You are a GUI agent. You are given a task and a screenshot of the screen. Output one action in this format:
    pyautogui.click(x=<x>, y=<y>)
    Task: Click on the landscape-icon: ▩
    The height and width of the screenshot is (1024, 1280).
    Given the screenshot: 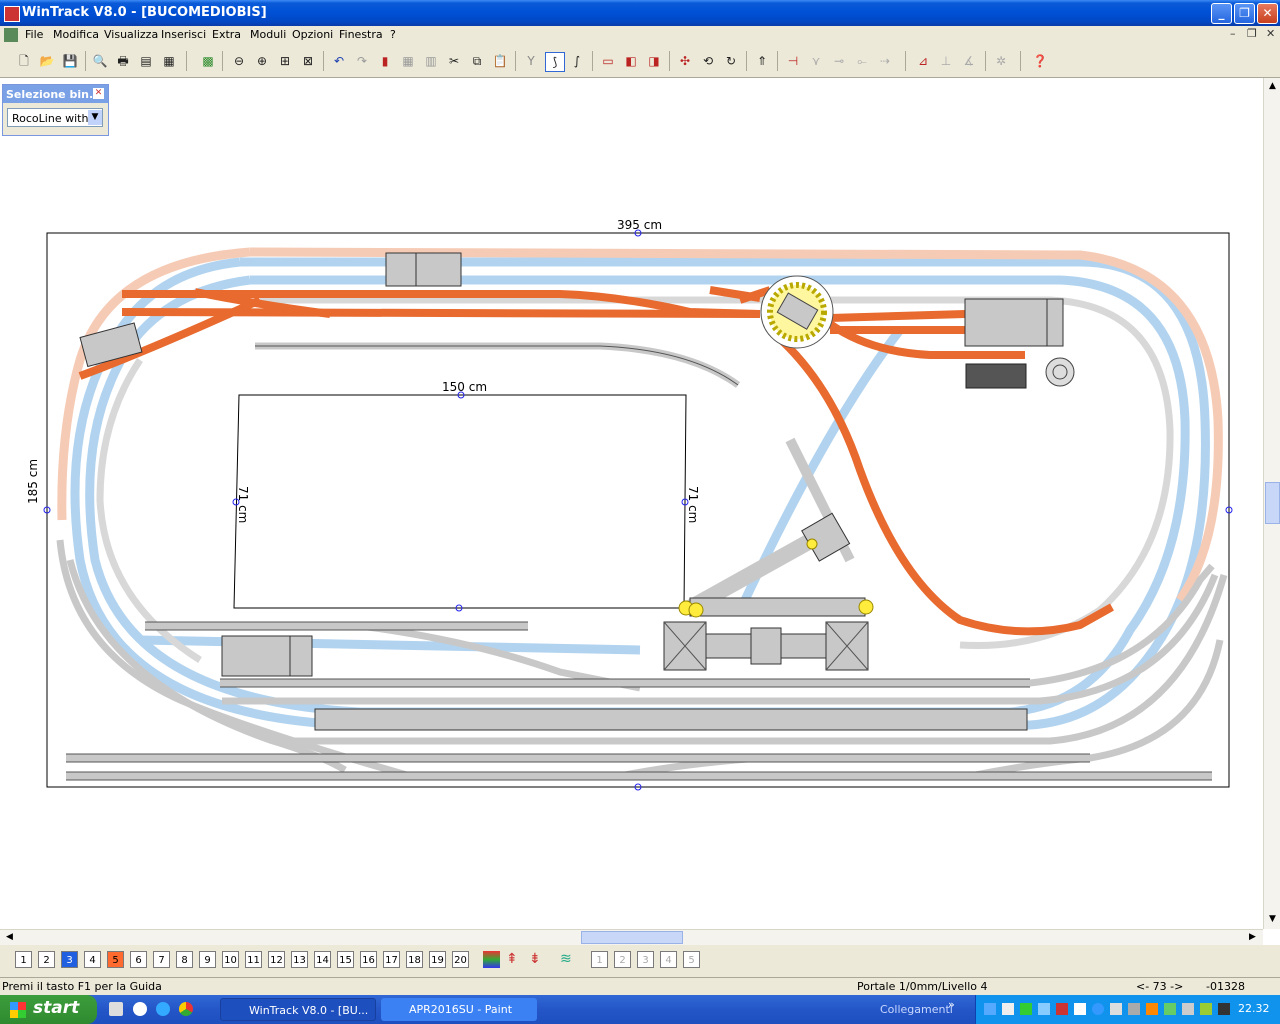 What is the action you would take?
    pyautogui.click(x=208, y=61)
    